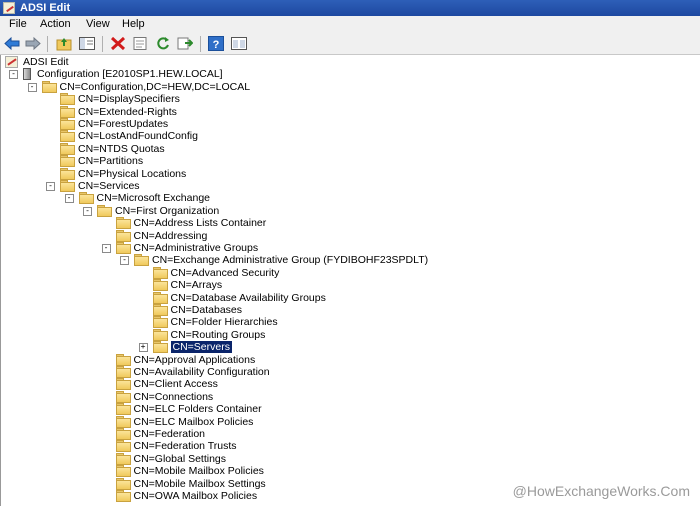  What do you see at coordinates (346, 446) in the screenshot?
I see `tree-node: CN=Federation Trusts` at bounding box center [346, 446].